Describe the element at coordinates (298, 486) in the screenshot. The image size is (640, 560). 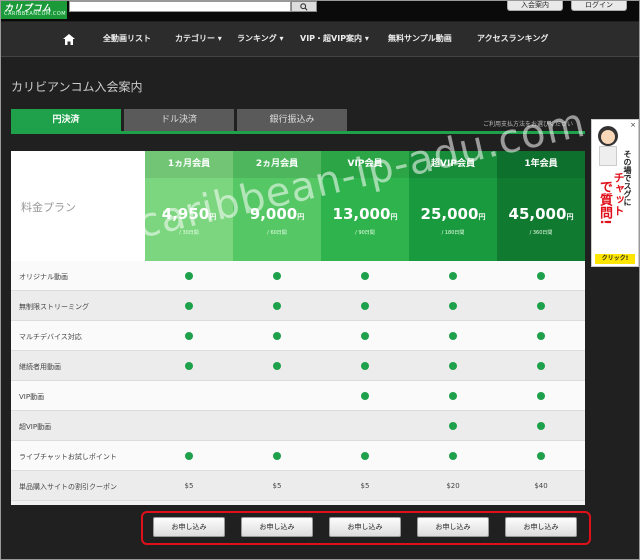
I see `table-row: 単品購入サイトの割引クーポン $5 $5 $5 $20 $40` at that location.